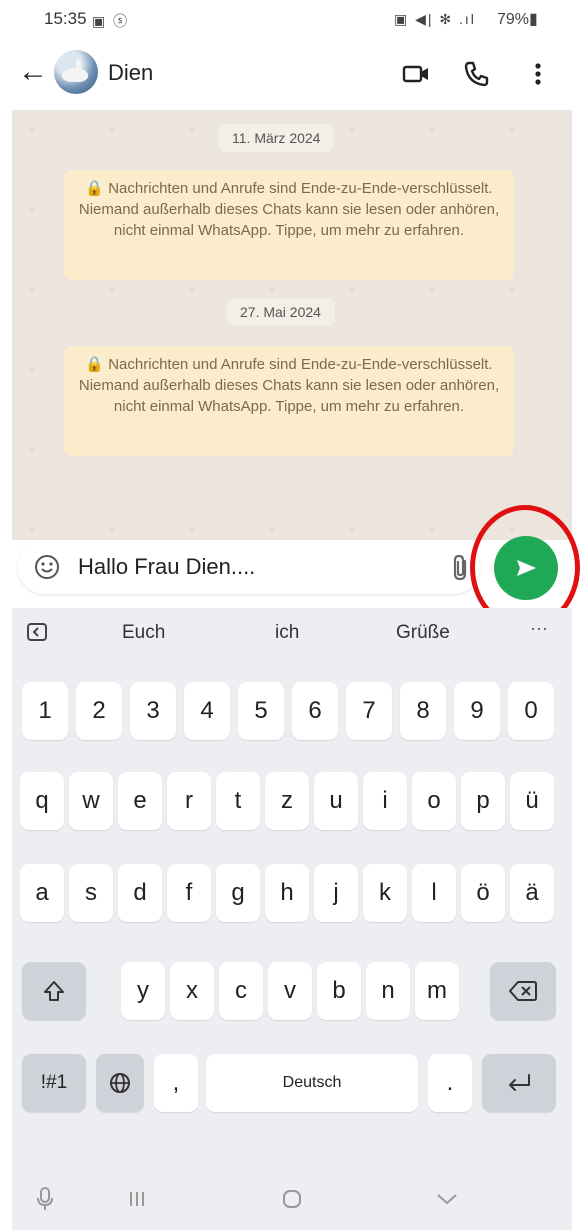 The image size is (583, 1230). I want to click on key-7: 7, so click(369, 711).